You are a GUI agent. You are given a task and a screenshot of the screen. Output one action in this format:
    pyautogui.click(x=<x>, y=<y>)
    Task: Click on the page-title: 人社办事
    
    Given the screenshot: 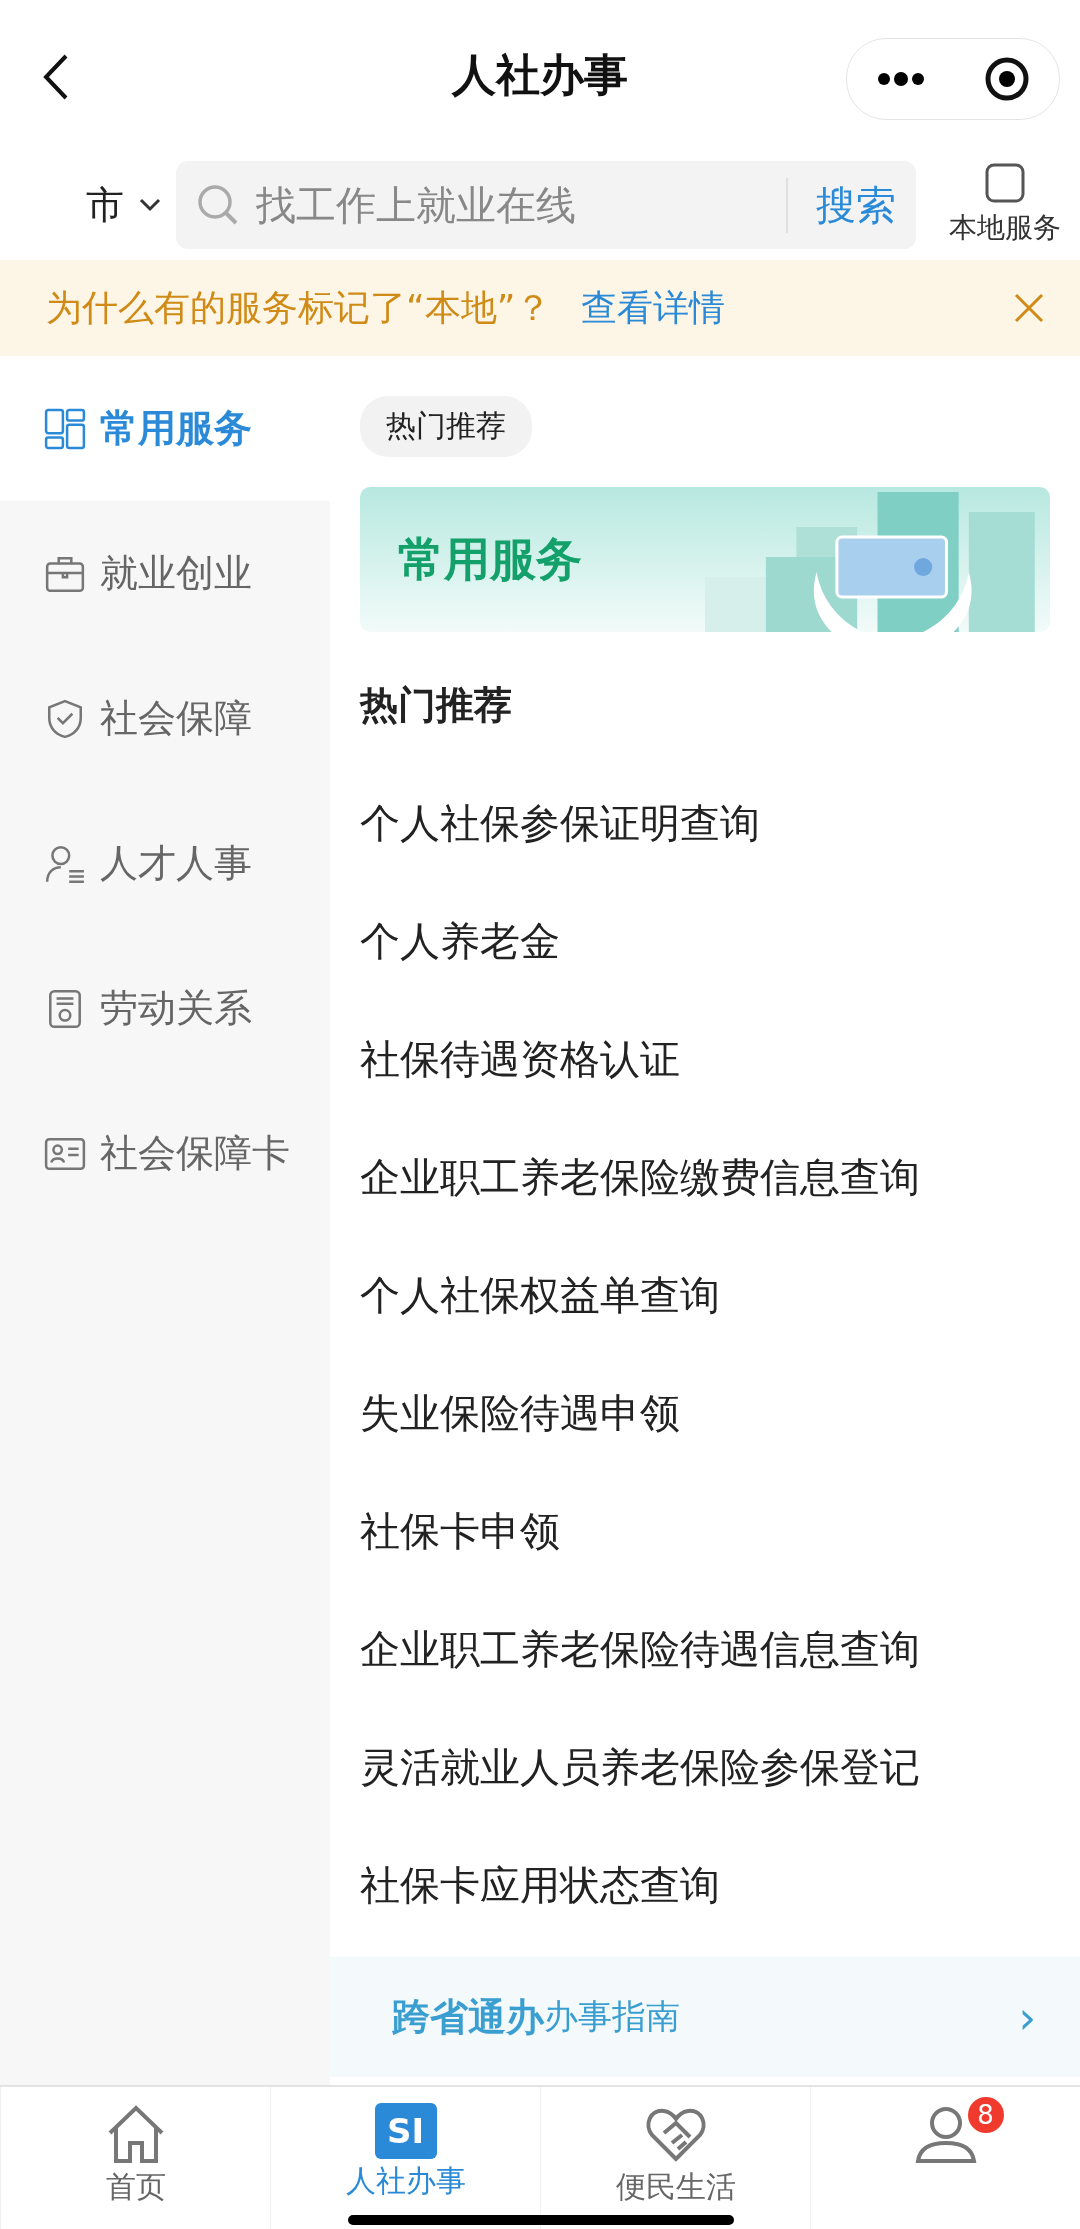 What is the action you would take?
    pyautogui.click(x=540, y=74)
    